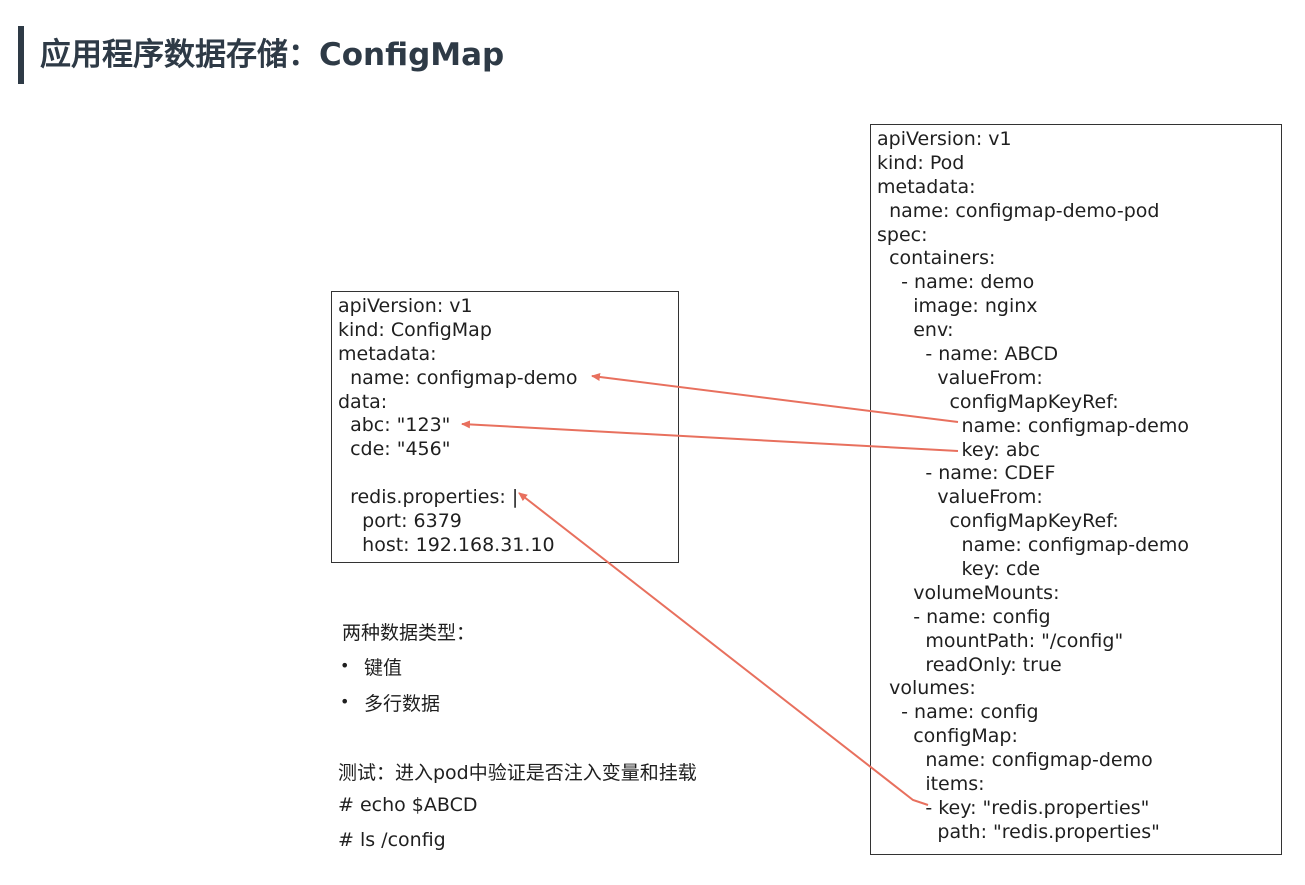  Describe the element at coordinates (723, 649) in the screenshot. I see `arrow-redis-key-to-redis-properties` at that location.